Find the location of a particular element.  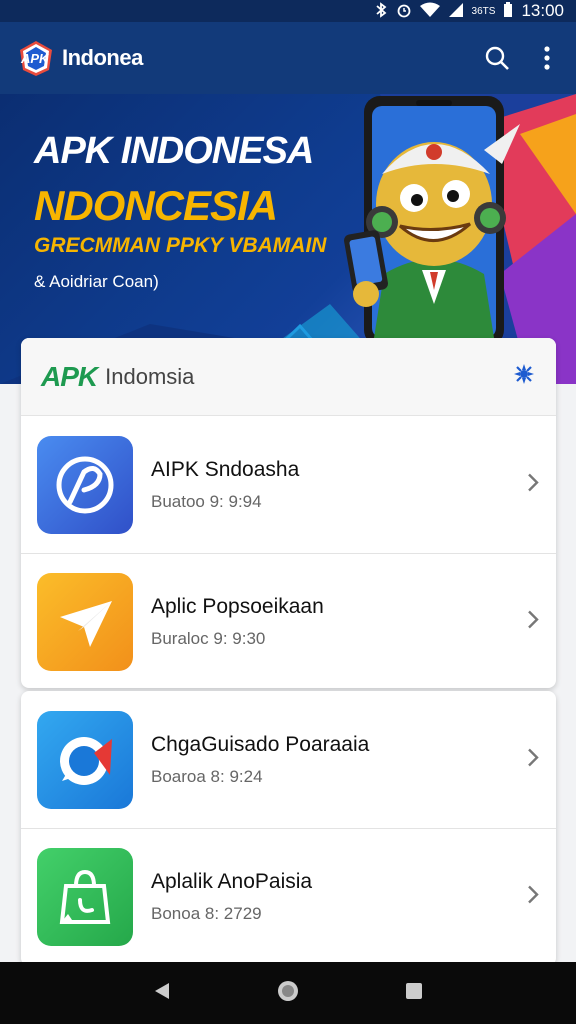

edit-circle-icon is located at coordinates (85, 484).